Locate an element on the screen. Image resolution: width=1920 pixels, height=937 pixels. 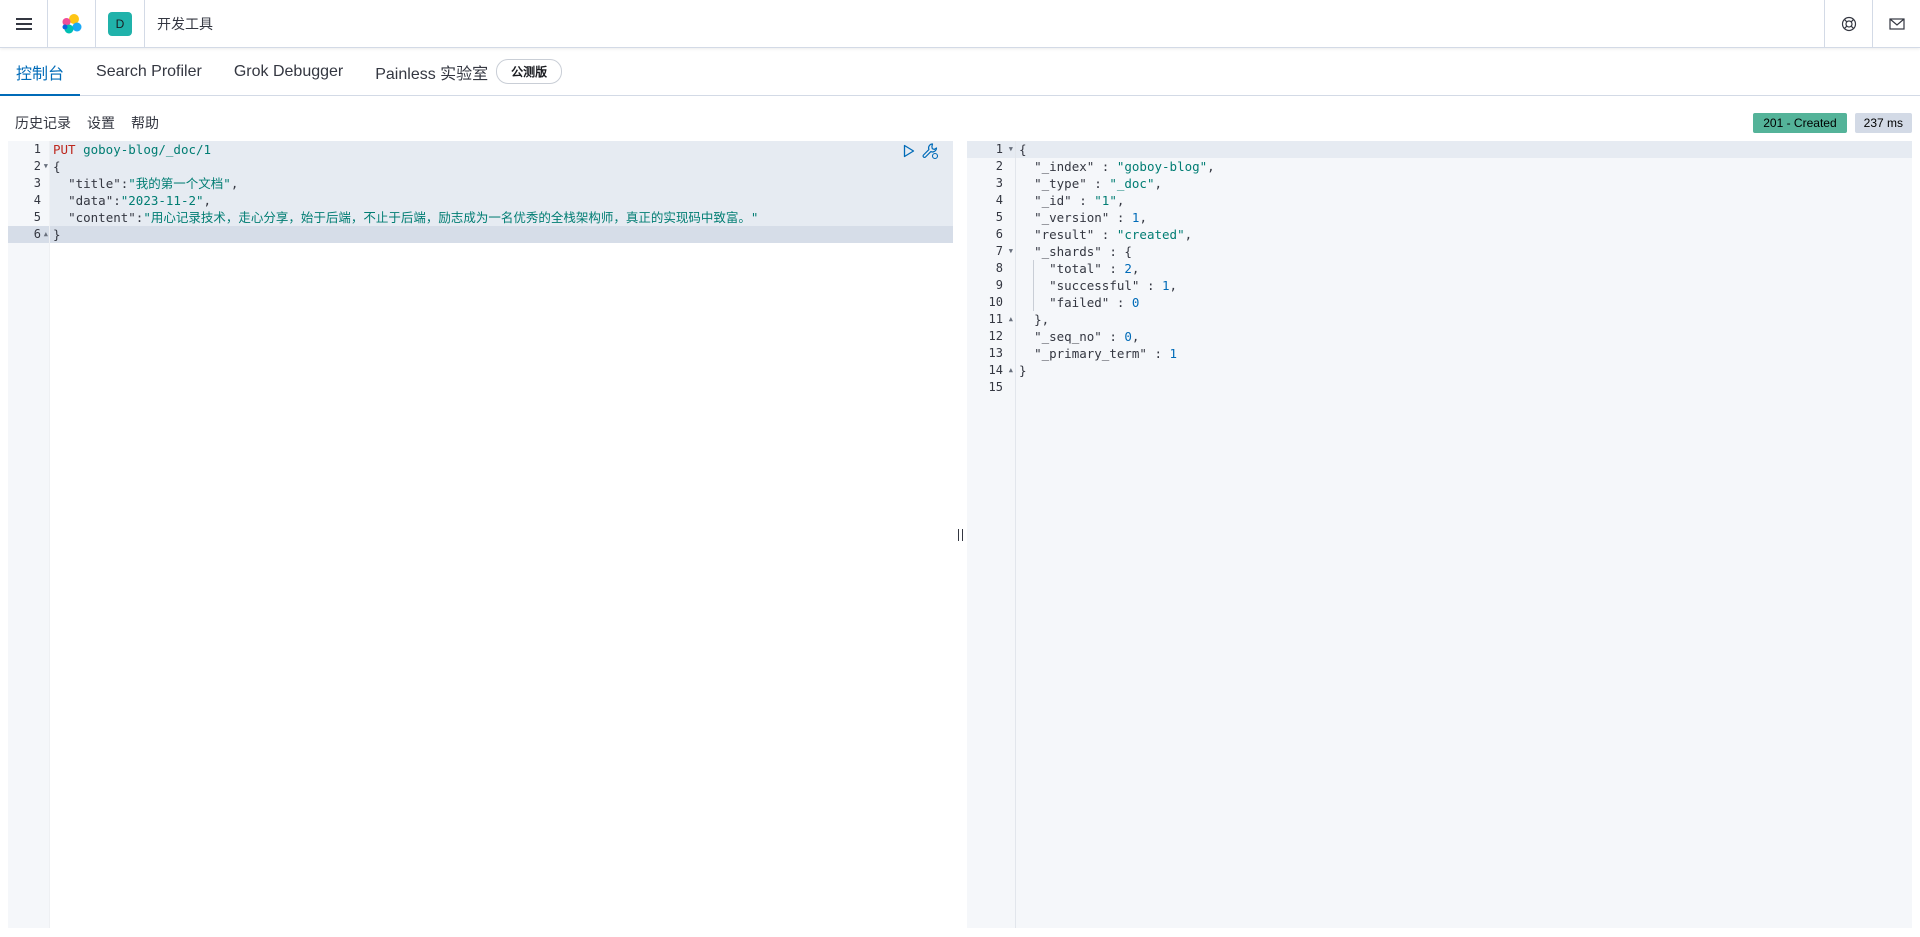
help-menu-button is located at coordinates (1848, 24).